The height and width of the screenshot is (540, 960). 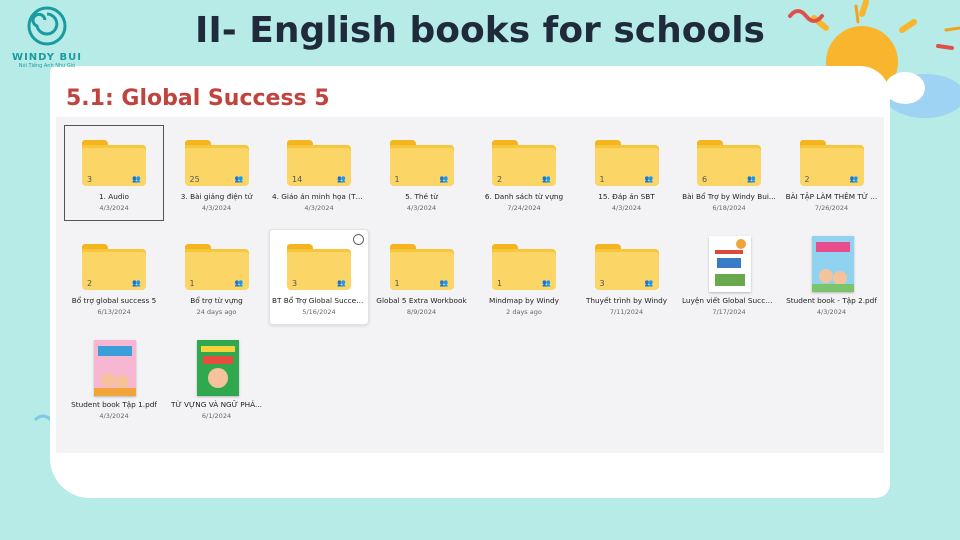 What do you see at coordinates (421, 300) in the screenshot?
I see `item-name: Global 5 Extra Workbook` at bounding box center [421, 300].